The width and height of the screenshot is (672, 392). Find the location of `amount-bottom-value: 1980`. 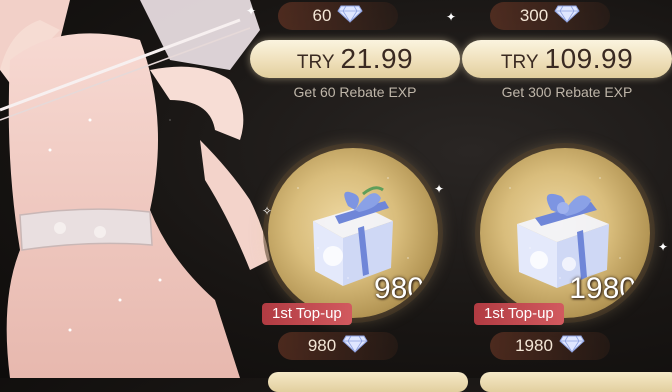

amount-bottom-value: 1980 is located at coordinates (534, 345).